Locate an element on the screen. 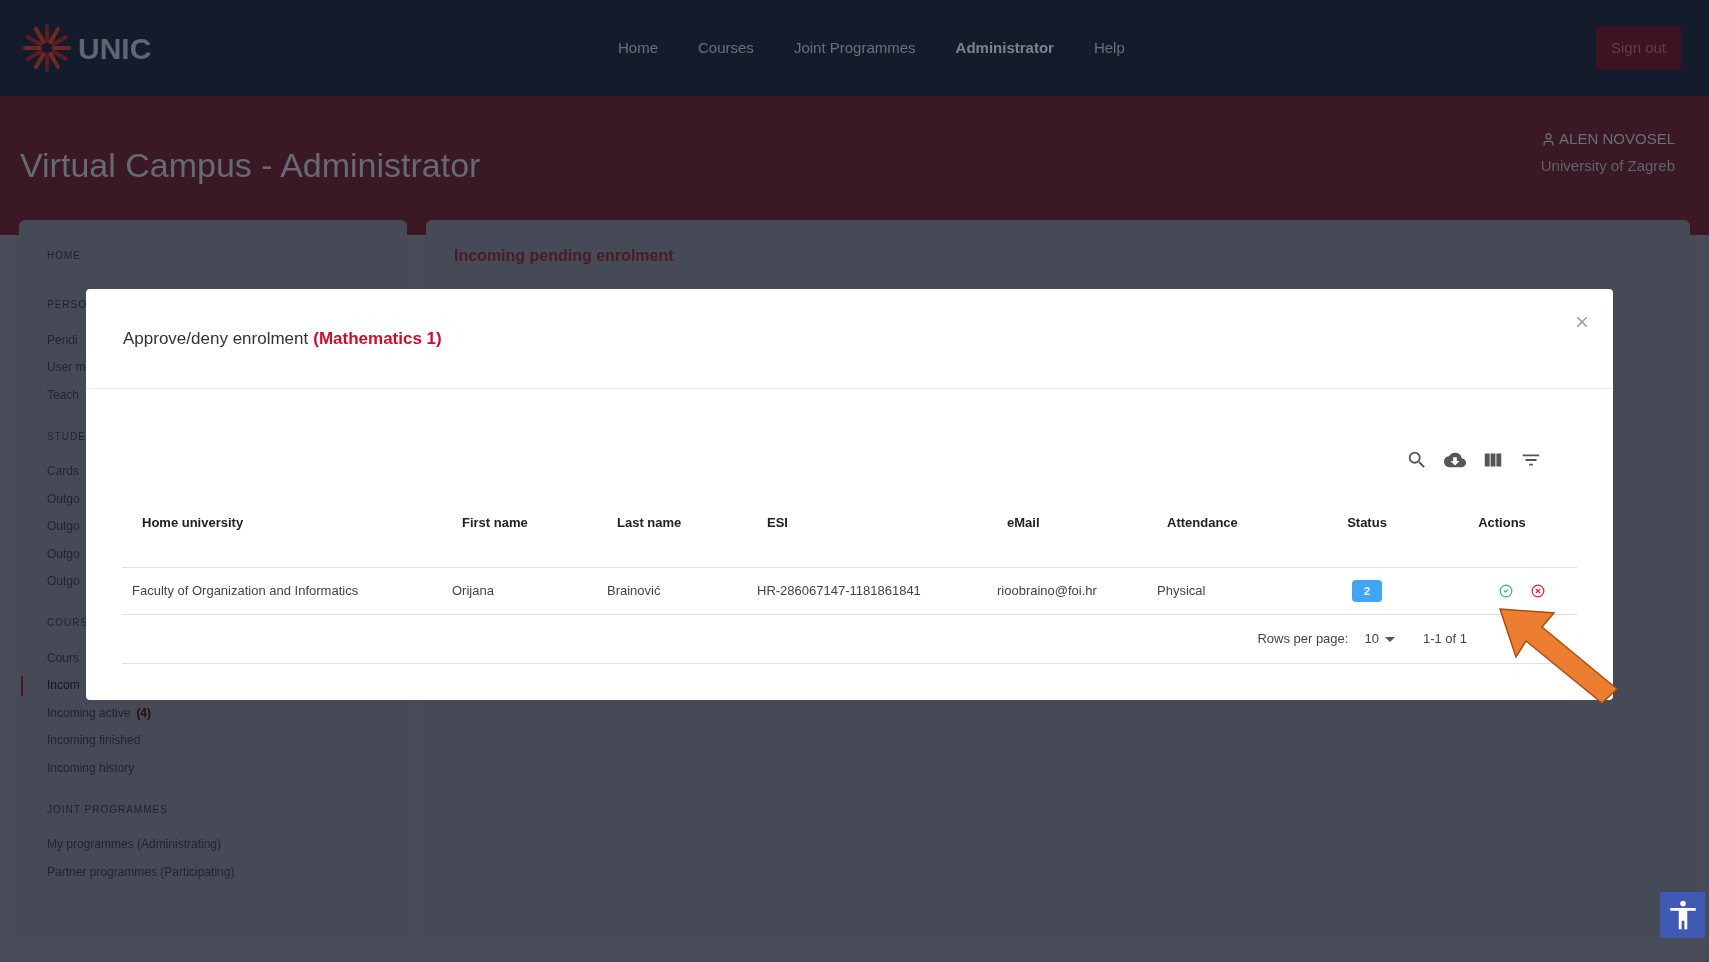 The image size is (1709, 962). nav-link: Courses is located at coordinates (726, 48).